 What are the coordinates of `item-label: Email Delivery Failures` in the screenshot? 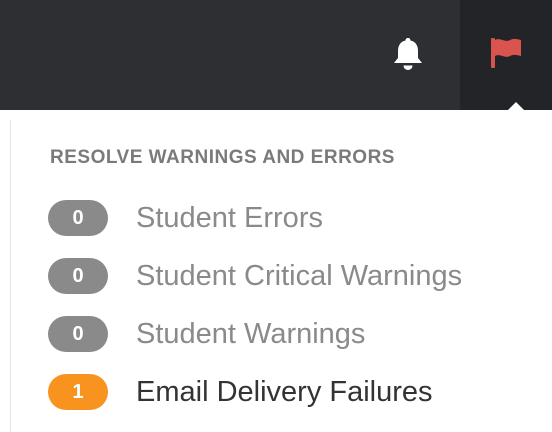 It's located at (284, 391).